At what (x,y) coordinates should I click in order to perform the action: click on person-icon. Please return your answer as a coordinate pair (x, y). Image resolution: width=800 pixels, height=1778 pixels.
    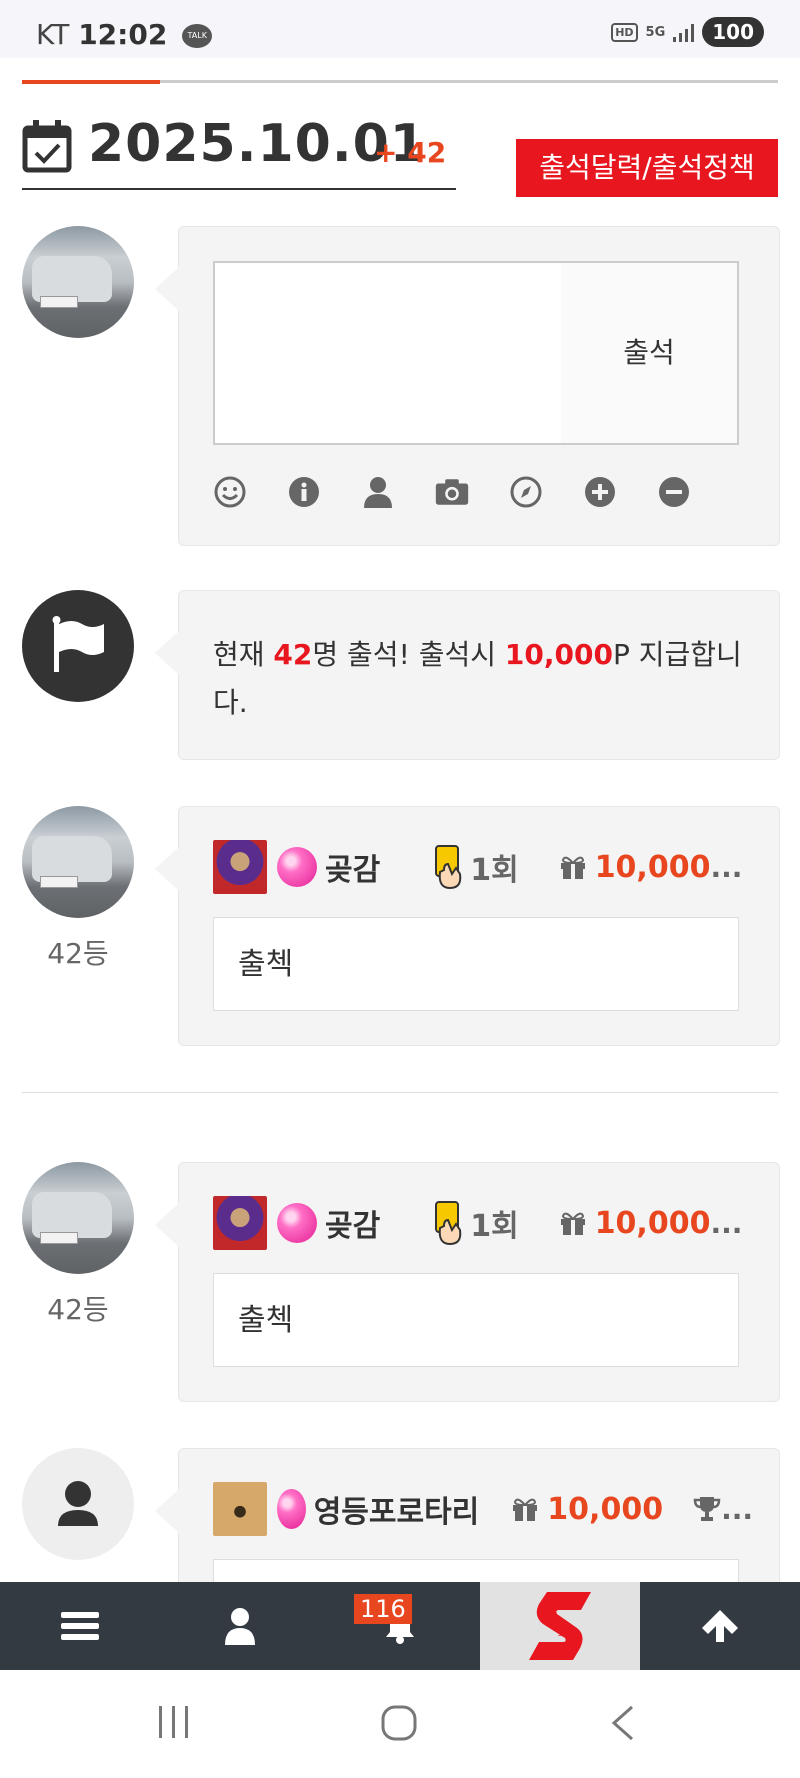
    Looking at the image, I should click on (78, 1503).